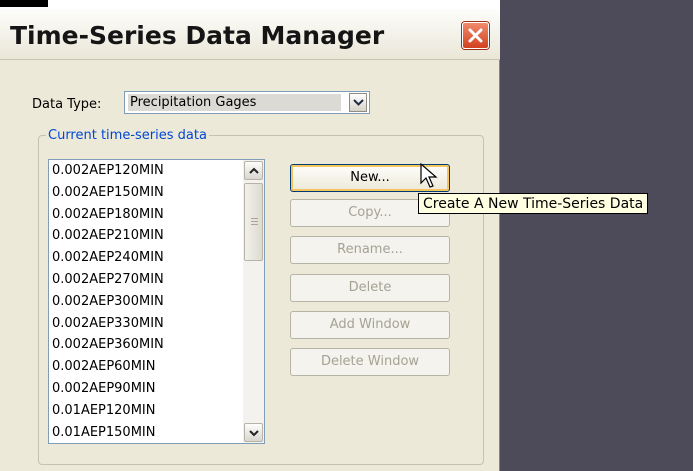 The width and height of the screenshot is (693, 471). Describe the element at coordinates (370, 362) in the screenshot. I see `delete-window-button: Delete Window` at that location.